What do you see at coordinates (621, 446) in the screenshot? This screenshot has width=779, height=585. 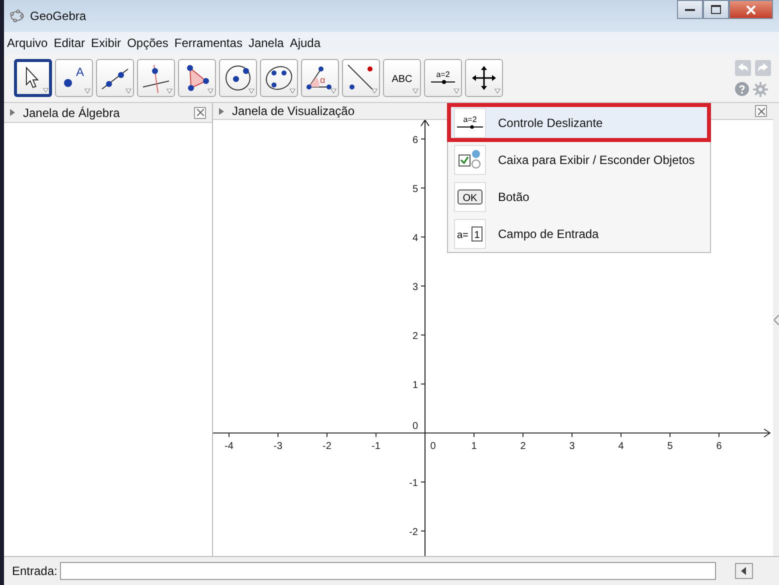 I see `x-tick-label: 4` at bounding box center [621, 446].